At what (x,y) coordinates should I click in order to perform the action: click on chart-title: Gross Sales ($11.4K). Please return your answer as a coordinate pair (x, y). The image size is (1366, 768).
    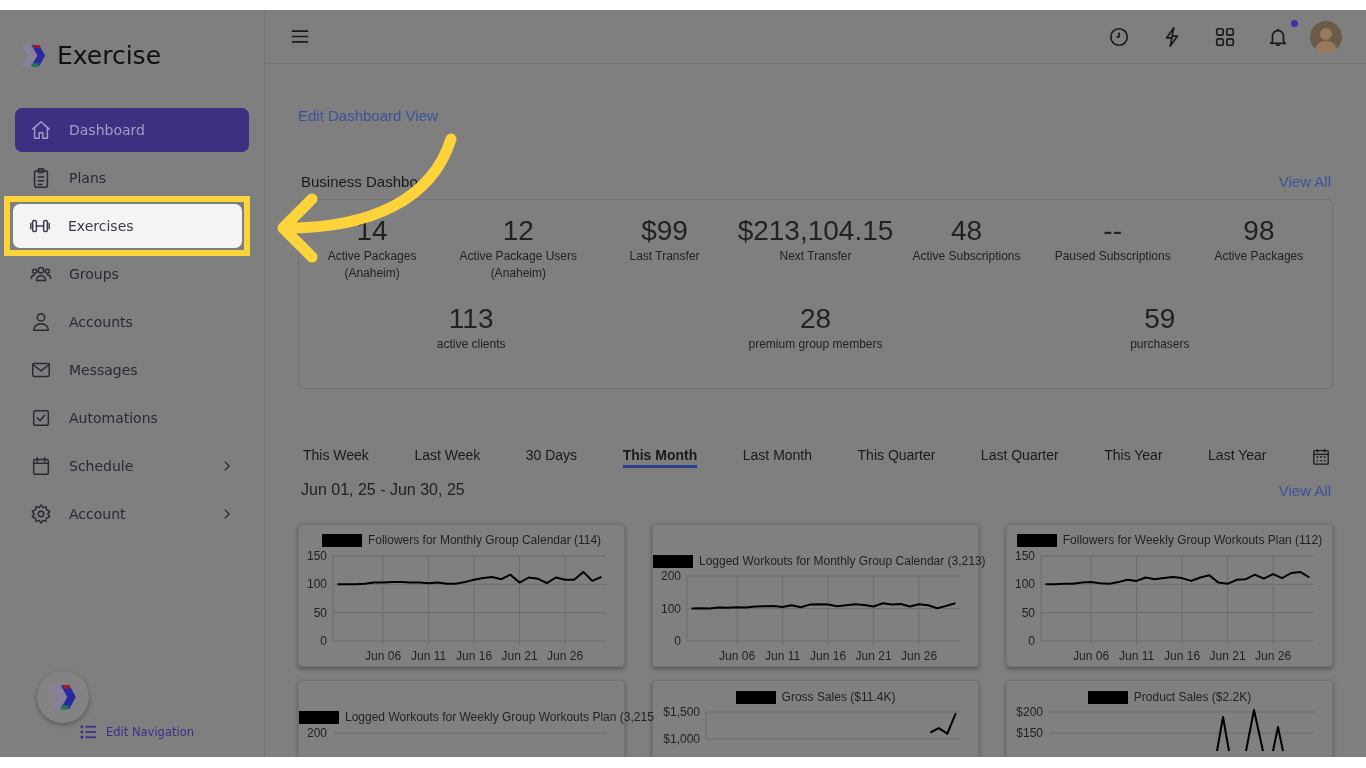
    Looking at the image, I should click on (838, 697).